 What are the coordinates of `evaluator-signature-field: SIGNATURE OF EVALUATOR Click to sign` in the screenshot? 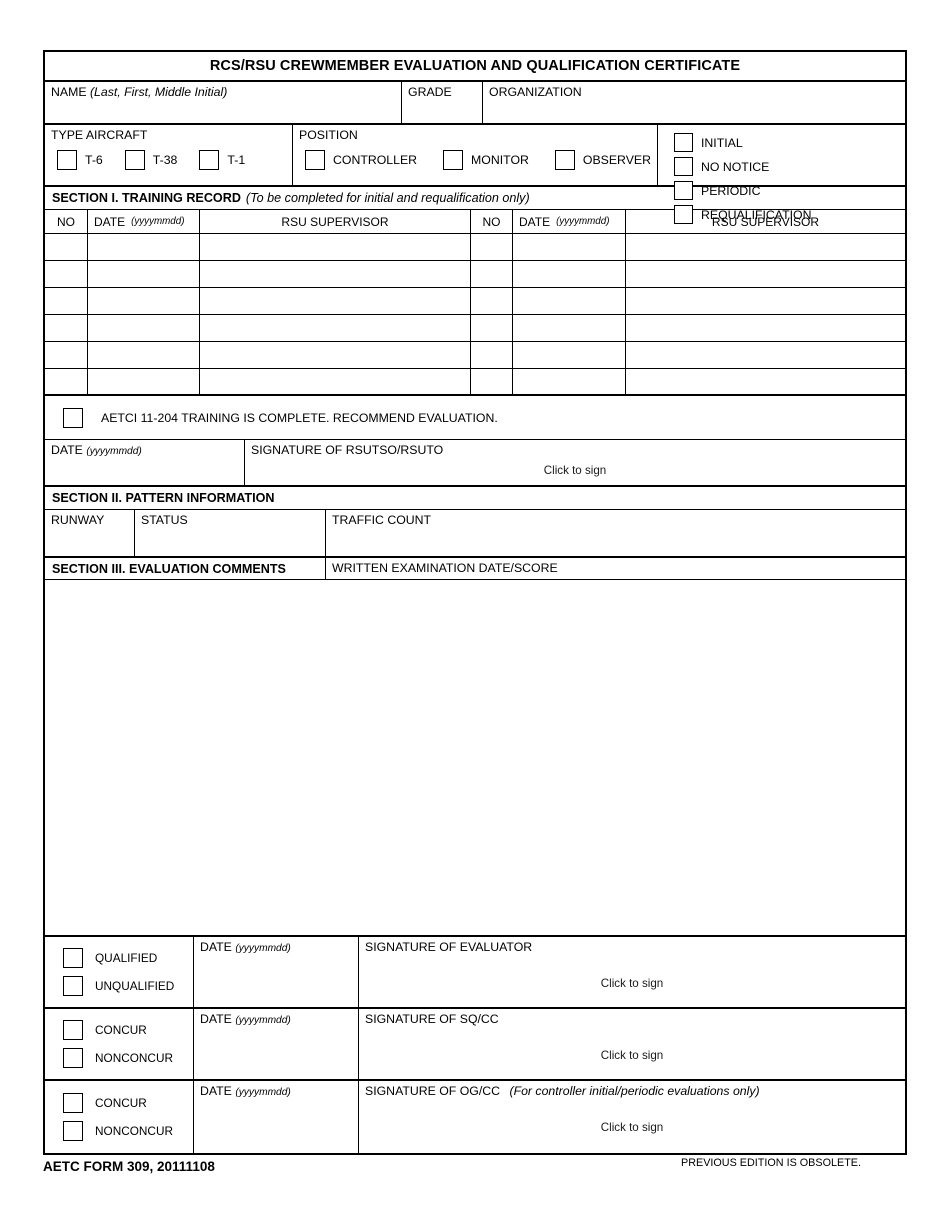 It's located at (631, 972).